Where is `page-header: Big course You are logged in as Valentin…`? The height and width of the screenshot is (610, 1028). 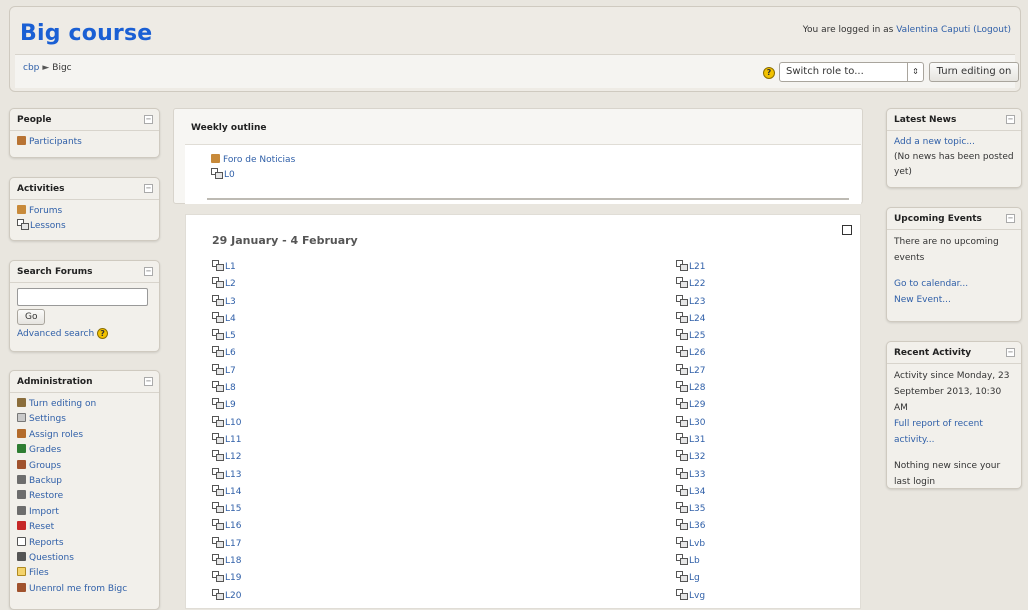 page-header: Big course You are logged in as Valentin… is located at coordinates (515, 49).